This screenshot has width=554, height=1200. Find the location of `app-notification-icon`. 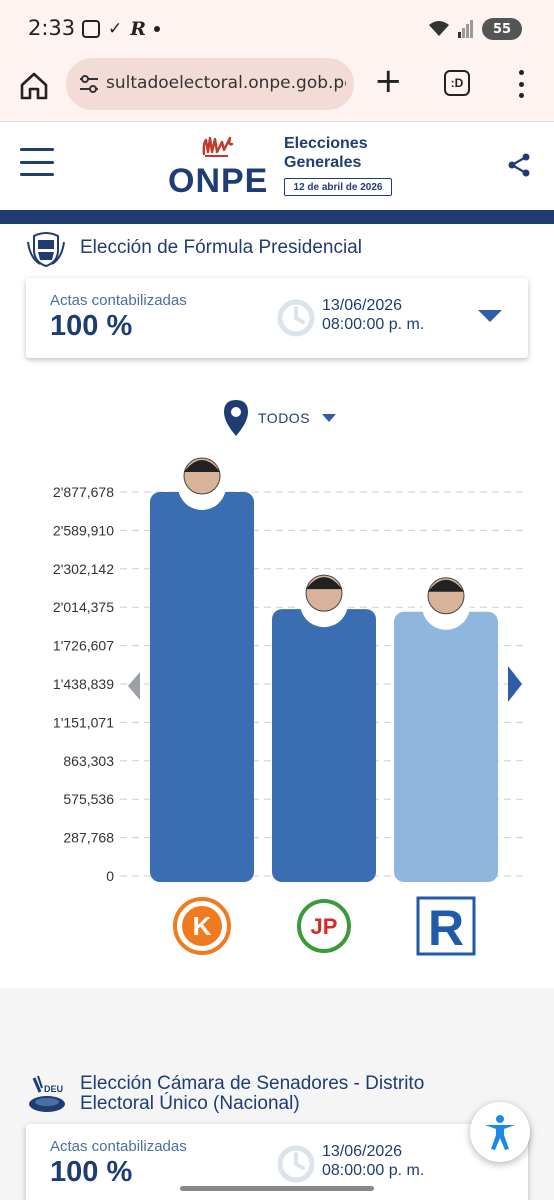

app-notification-icon is located at coordinates (91, 29).